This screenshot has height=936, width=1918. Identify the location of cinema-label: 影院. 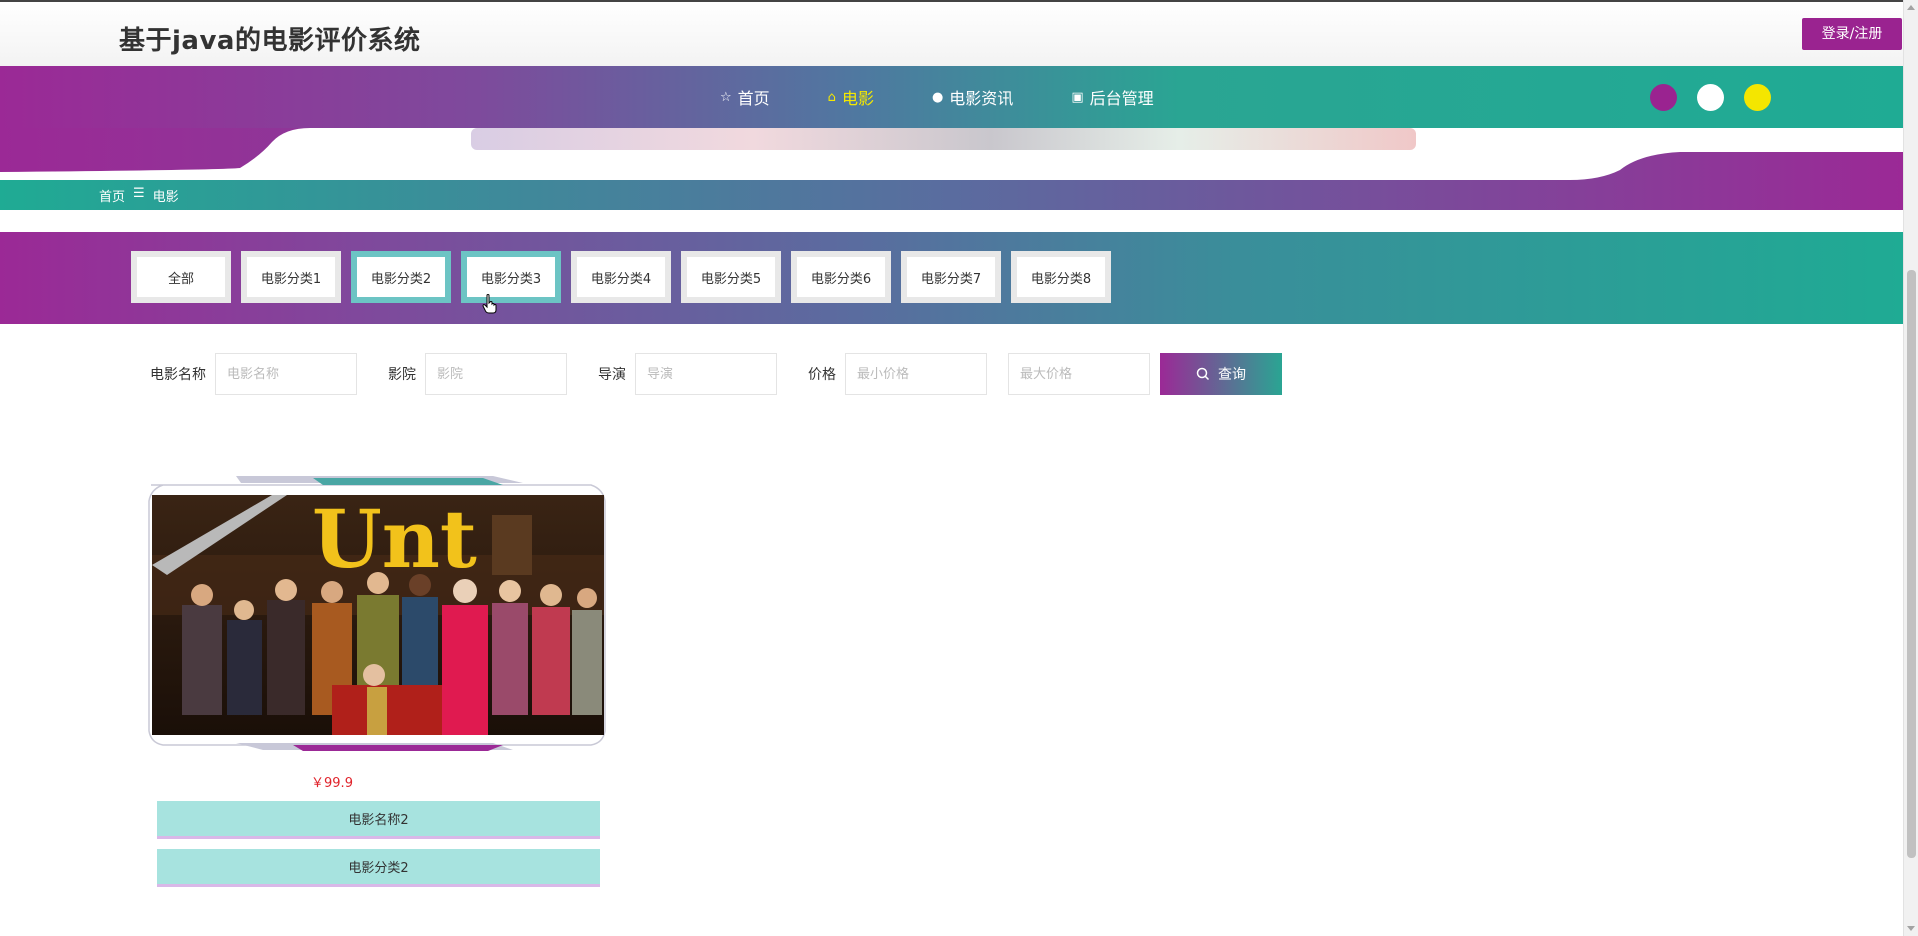
(402, 375).